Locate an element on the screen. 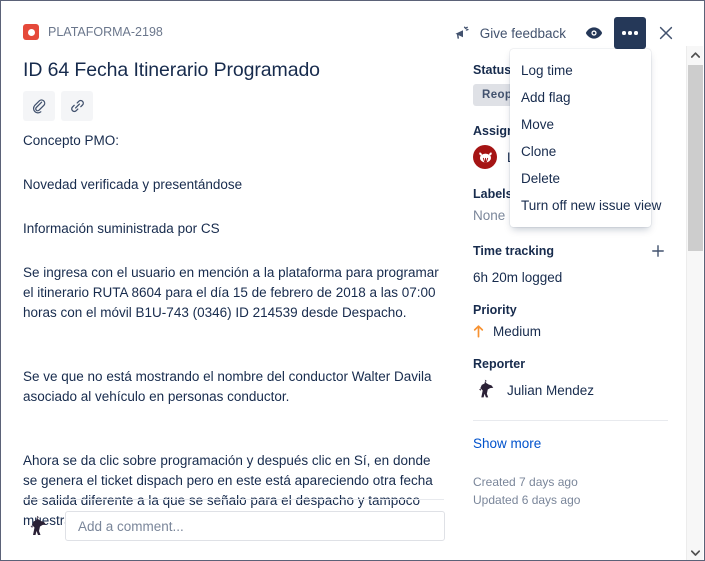 The image size is (705, 561). reporter-value: Julian Mendez is located at coordinates (570, 390).